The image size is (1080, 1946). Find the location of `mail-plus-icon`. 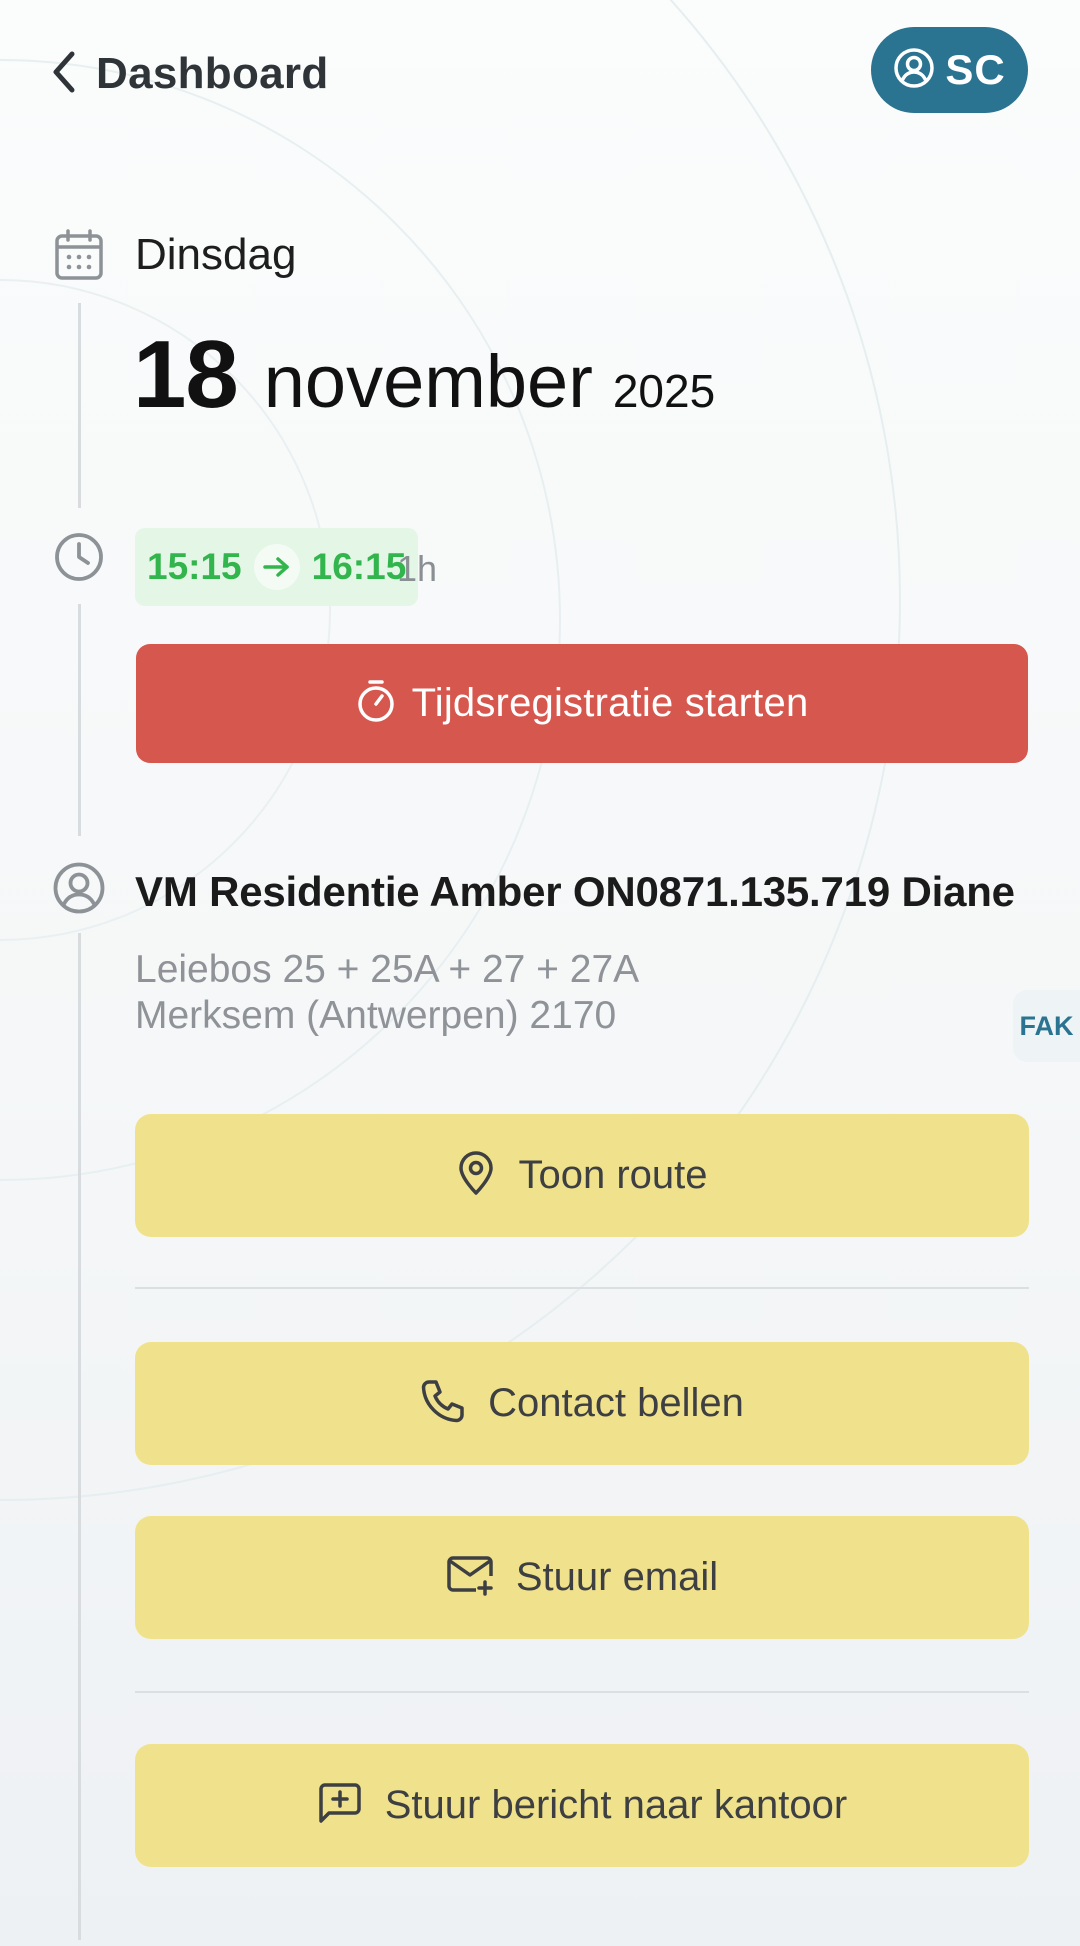

mail-plus-icon is located at coordinates (470, 1577).